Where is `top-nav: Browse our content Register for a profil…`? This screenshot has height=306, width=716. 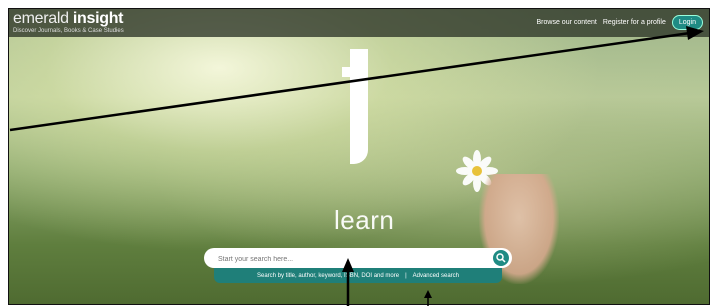 top-nav: Browse our content Register for a profil… is located at coordinates (620, 22).